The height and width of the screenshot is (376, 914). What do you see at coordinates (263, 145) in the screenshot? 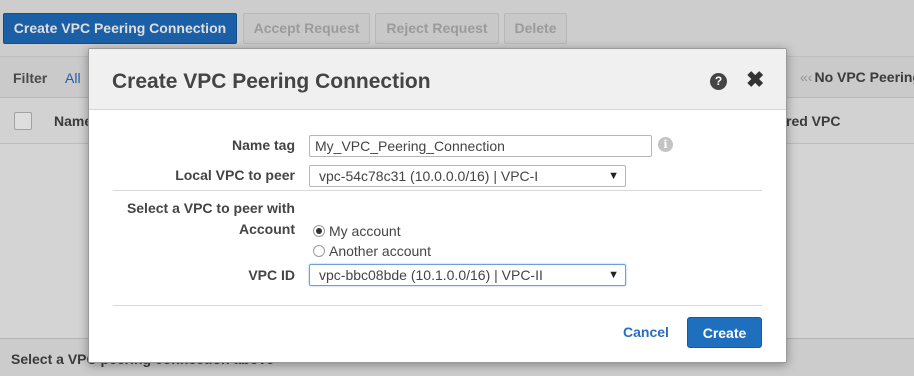
I see `name-tag-label: Name tag` at bounding box center [263, 145].